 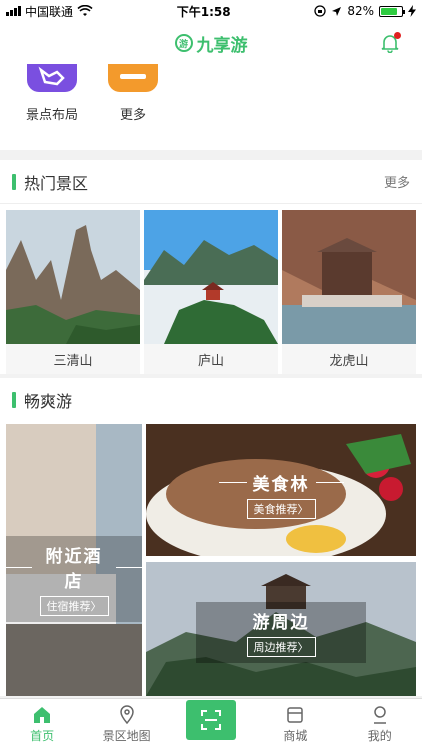 I want to click on shortcut-row: 景点布局 更多, so click(x=211, y=107).